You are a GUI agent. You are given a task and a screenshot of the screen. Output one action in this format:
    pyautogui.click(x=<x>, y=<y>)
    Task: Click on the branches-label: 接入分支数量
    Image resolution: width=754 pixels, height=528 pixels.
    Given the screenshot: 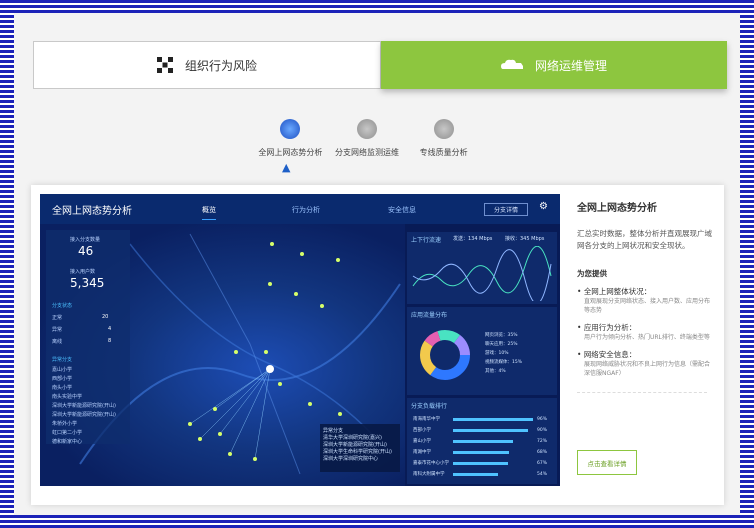 What is the action you would take?
    pyautogui.click(x=85, y=240)
    